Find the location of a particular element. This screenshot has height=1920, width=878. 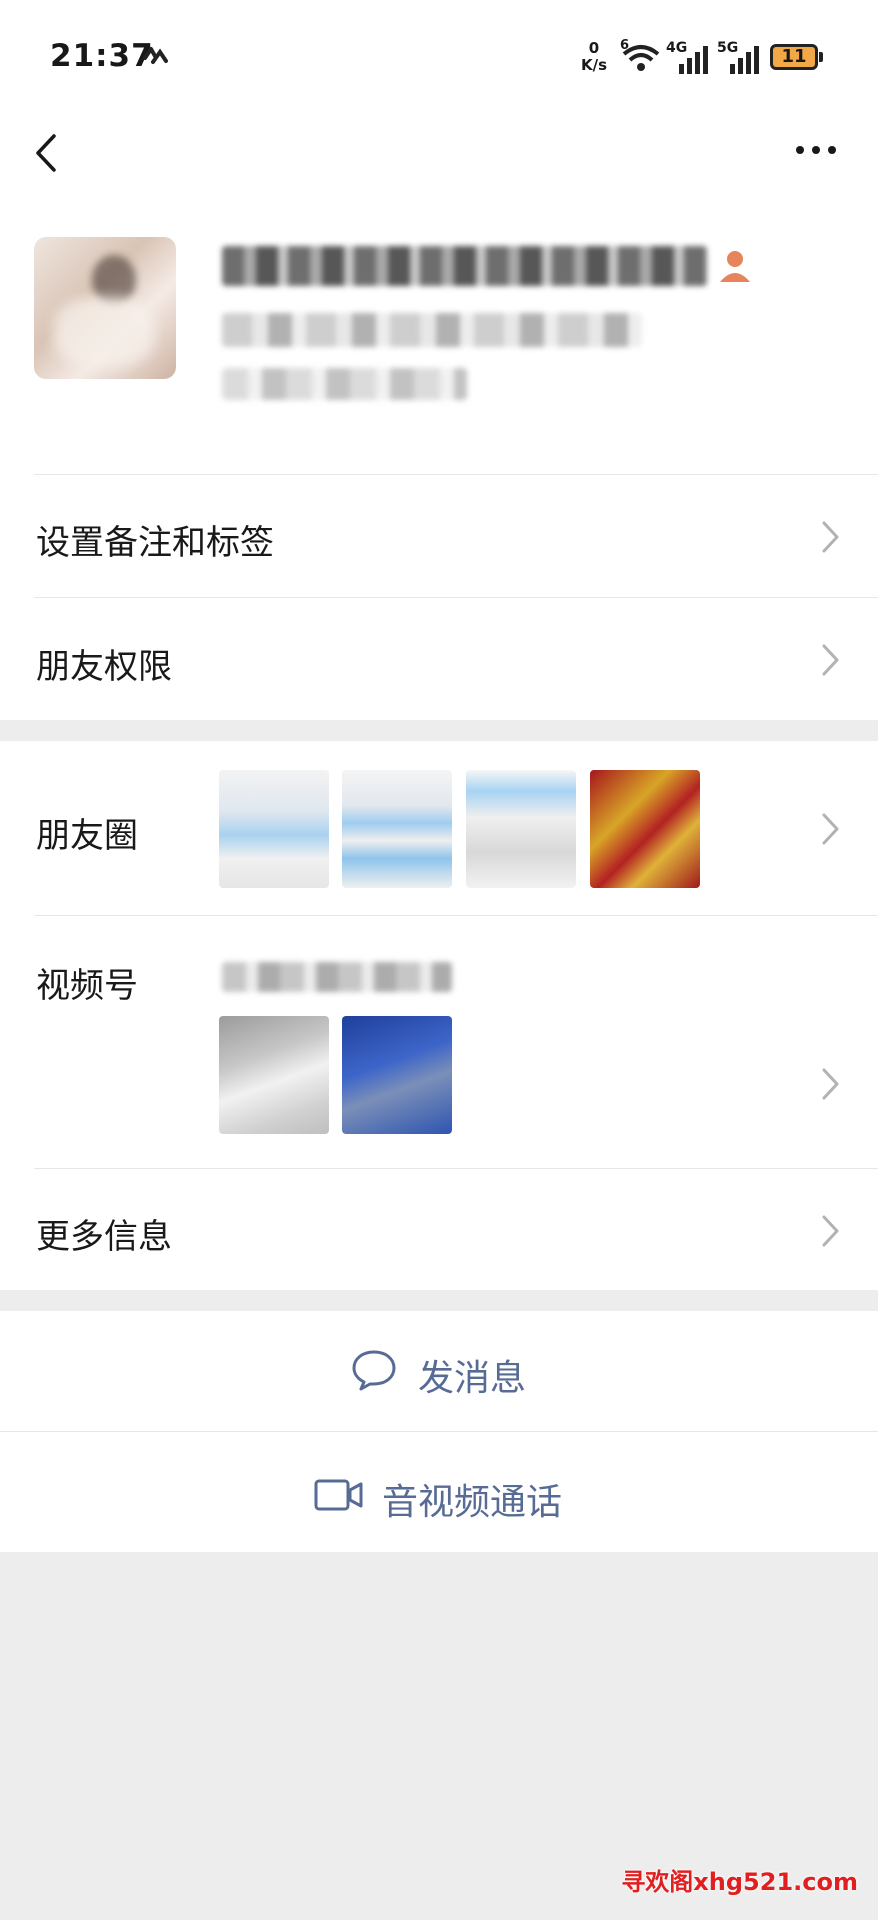

net-speed-unit: K/s is located at coordinates (594, 65).